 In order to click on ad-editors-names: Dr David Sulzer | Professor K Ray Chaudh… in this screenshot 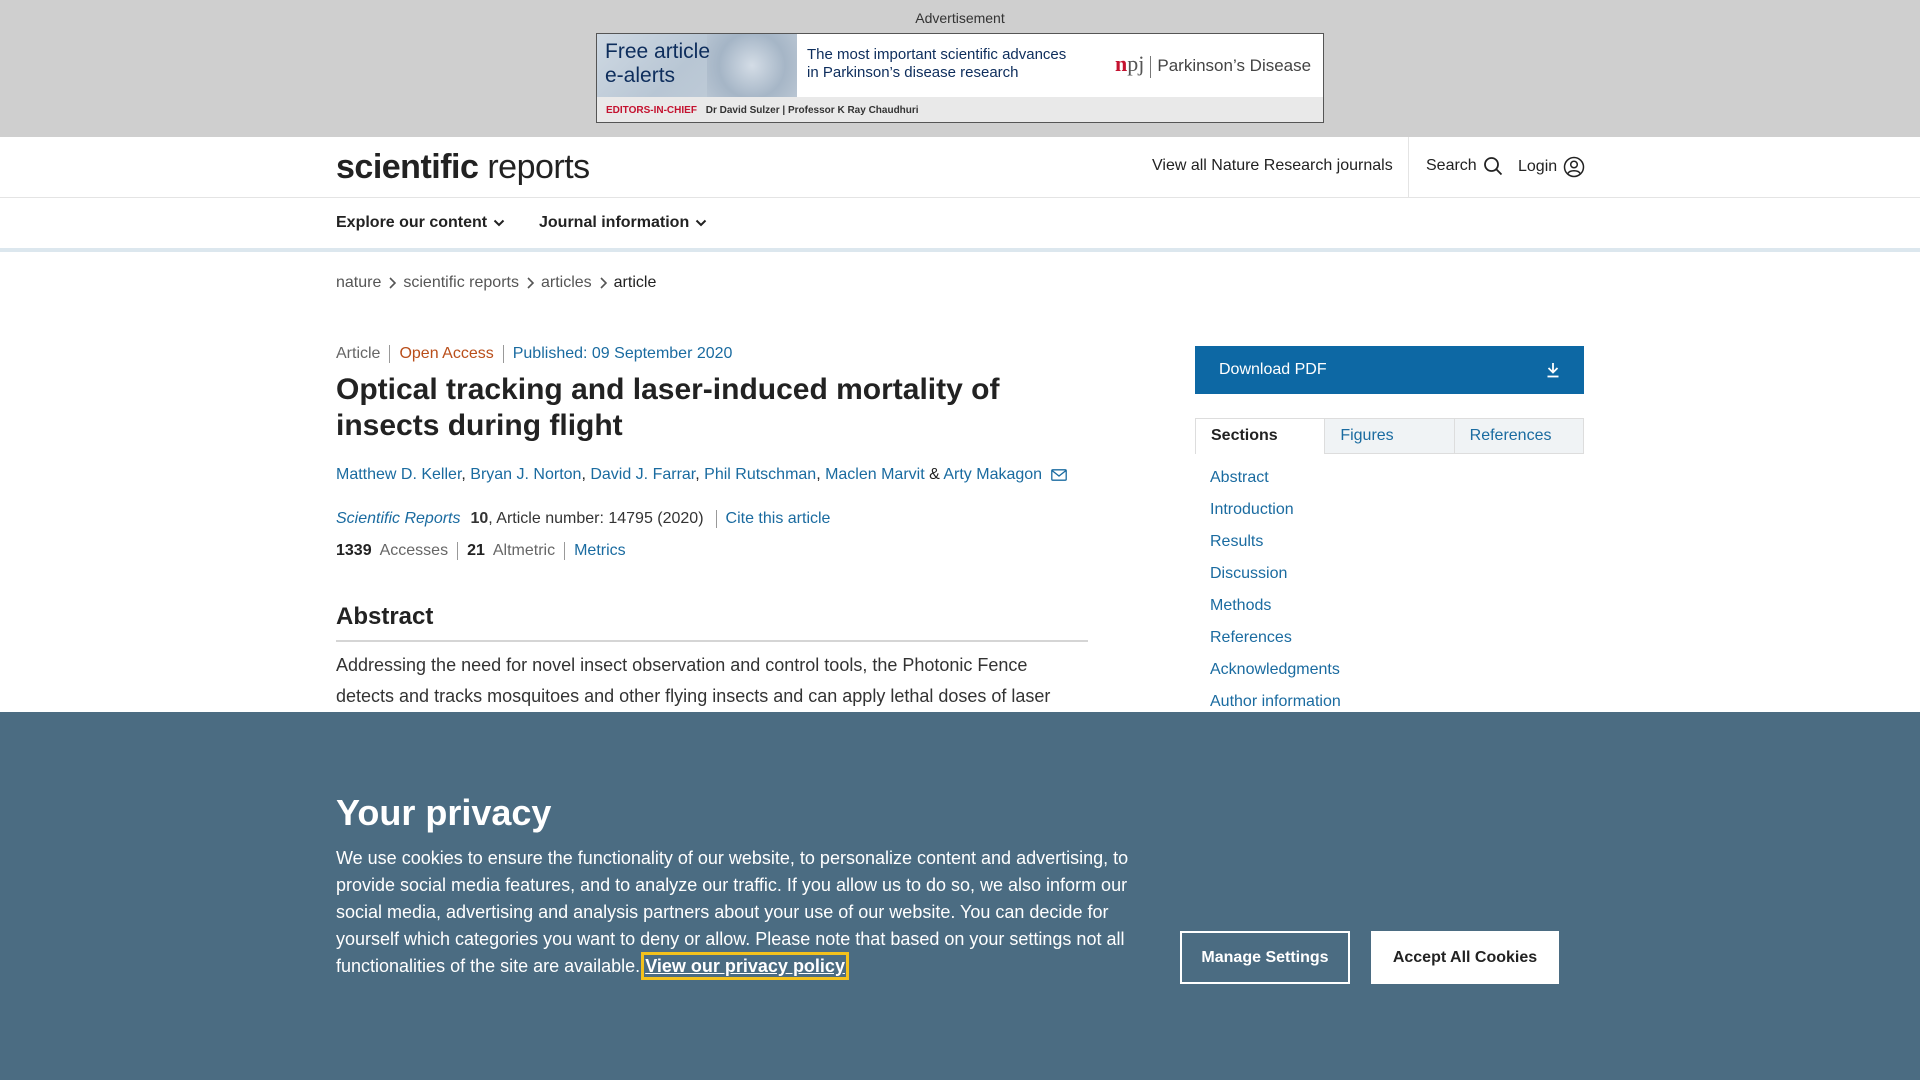, I will do `click(812, 110)`.